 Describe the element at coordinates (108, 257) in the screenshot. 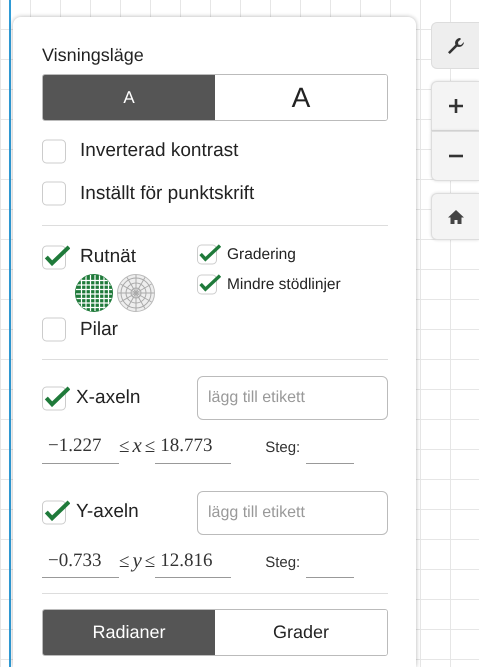

I see `checkbox-label: Rutnät` at that location.